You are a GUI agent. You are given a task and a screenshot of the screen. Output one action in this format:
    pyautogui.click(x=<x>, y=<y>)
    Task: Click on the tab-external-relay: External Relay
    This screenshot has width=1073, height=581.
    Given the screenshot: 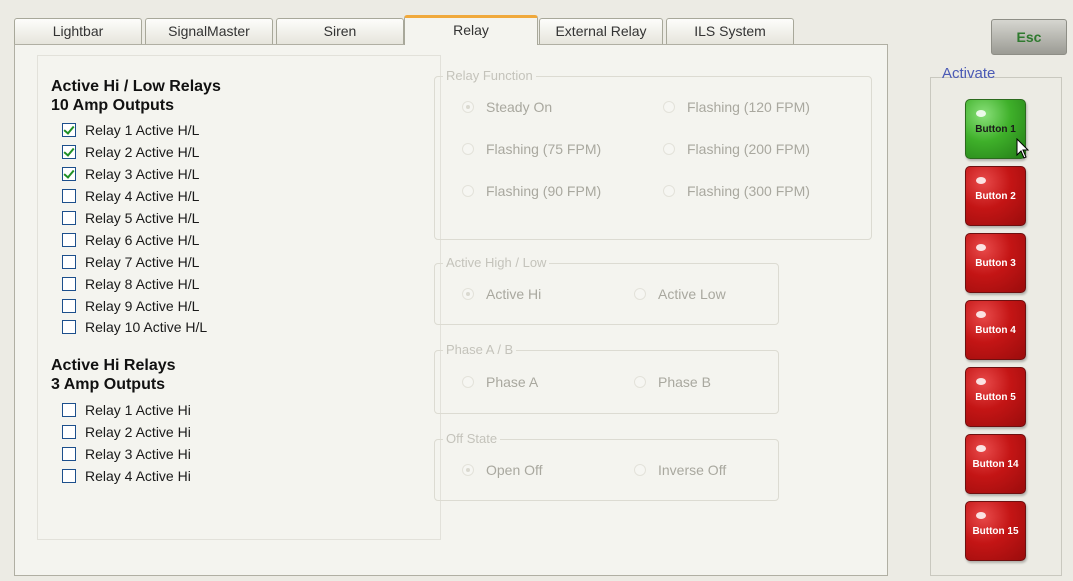 What is the action you would take?
    pyautogui.click(x=601, y=31)
    